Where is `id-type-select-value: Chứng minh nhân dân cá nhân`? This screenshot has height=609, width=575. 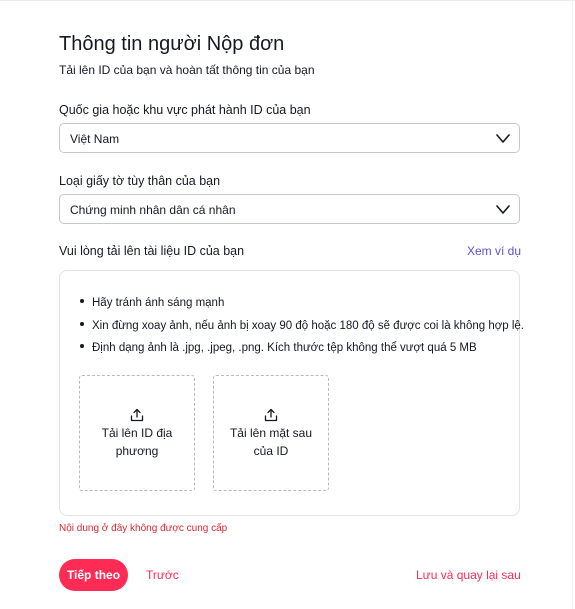 id-type-select-value: Chứng minh nhân dân cá nhân is located at coordinates (153, 210).